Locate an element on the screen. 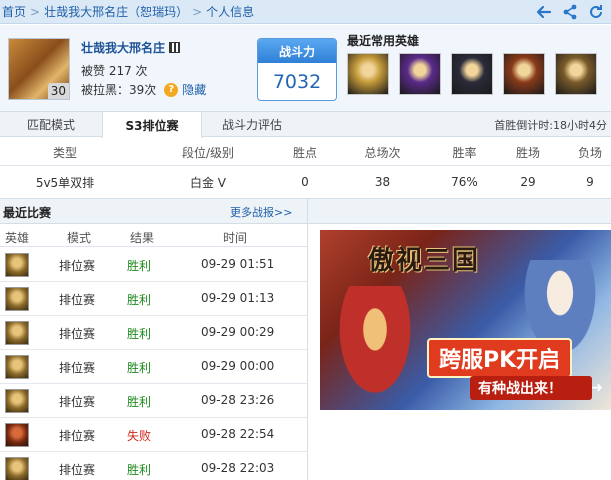 The width and height of the screenshot is (611, 480). stats-col-winrate: 胜率 is located at coordinates (464, 152).